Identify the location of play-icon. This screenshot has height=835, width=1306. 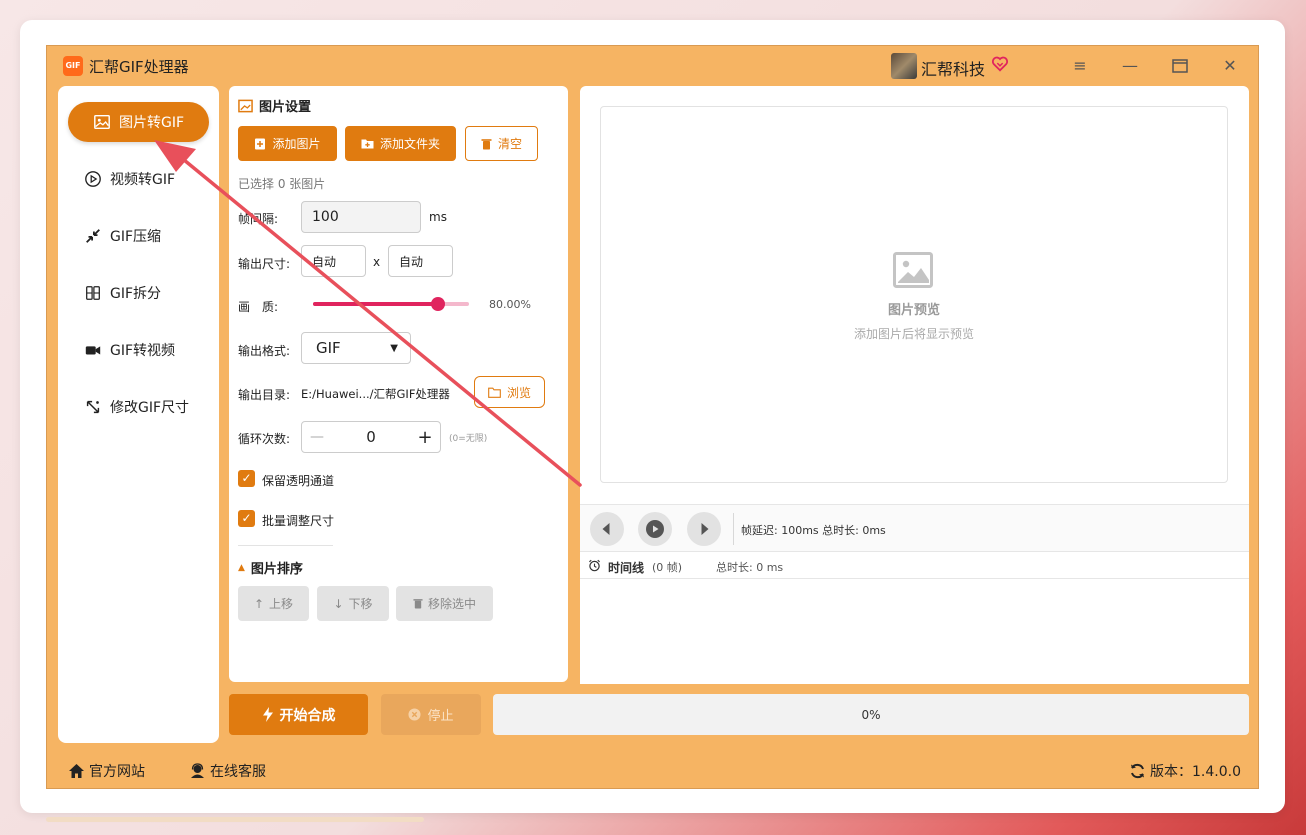
(655, 529).